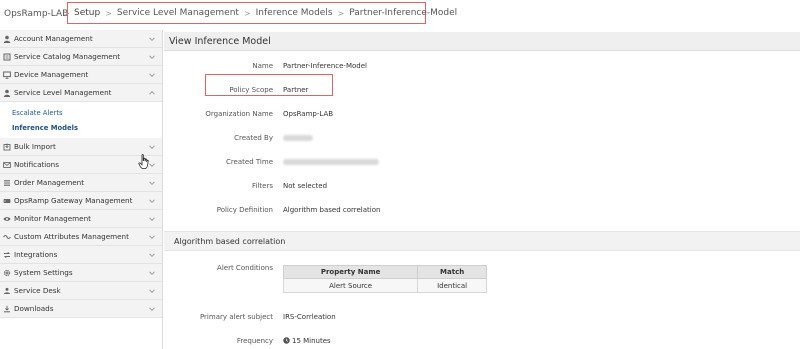  Describe the element at coordinates (244, 210) in the screenshot. I see `policy-definition-label: Policy Definition` at that location.